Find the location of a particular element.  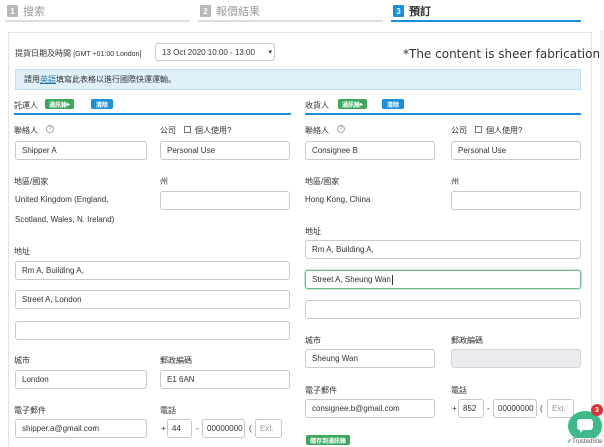

sender-personal-use-checkbox is located at coordinates (187, 129).